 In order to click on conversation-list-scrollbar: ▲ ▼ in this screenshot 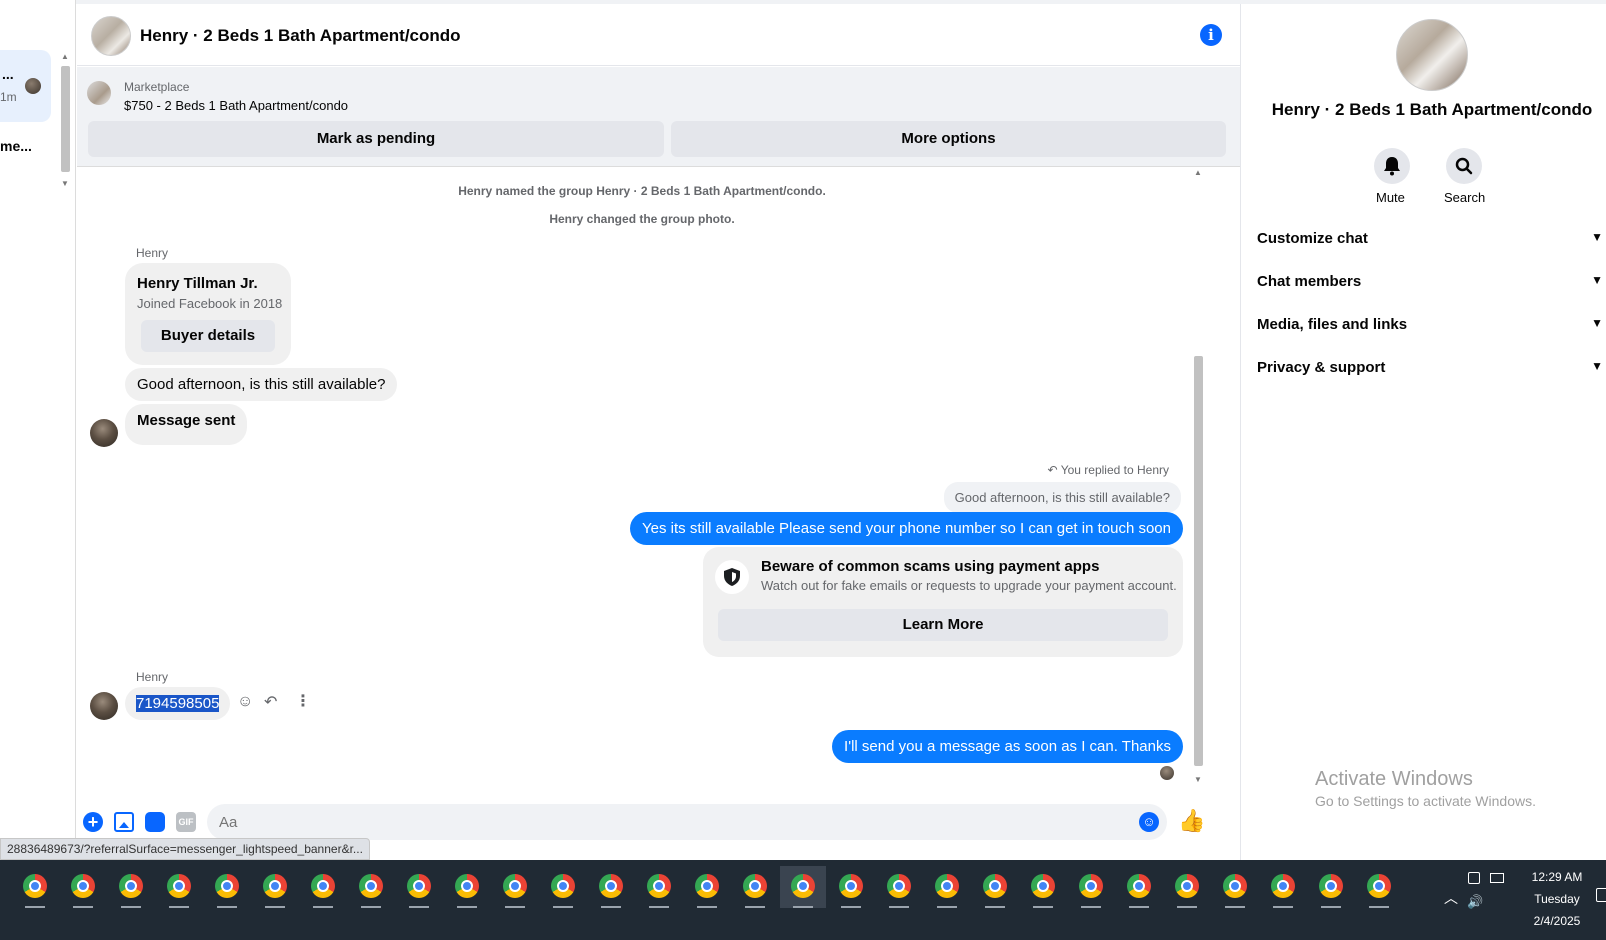, I will do `click(65, 121)`.